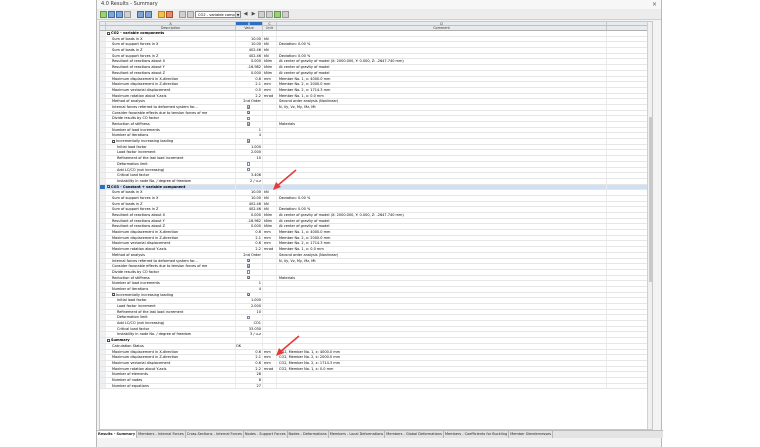 The image size is (760, 447). Describe the element at coordinates (171, 175) in the screenshot. I see `description-cell: Critical load factor` at that location.